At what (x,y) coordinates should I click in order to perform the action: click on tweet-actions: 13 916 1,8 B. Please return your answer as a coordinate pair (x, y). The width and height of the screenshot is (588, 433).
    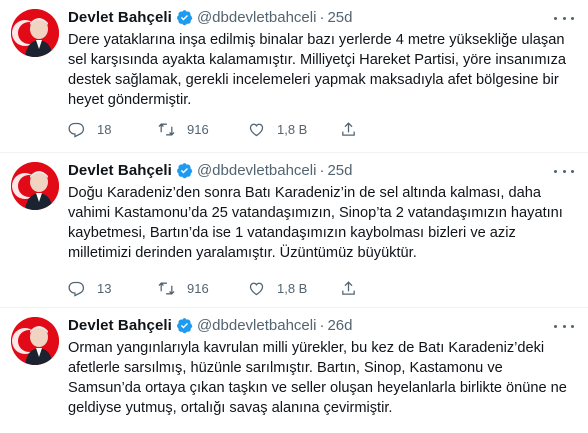
    Looking at the image, I should click on (219, 288).